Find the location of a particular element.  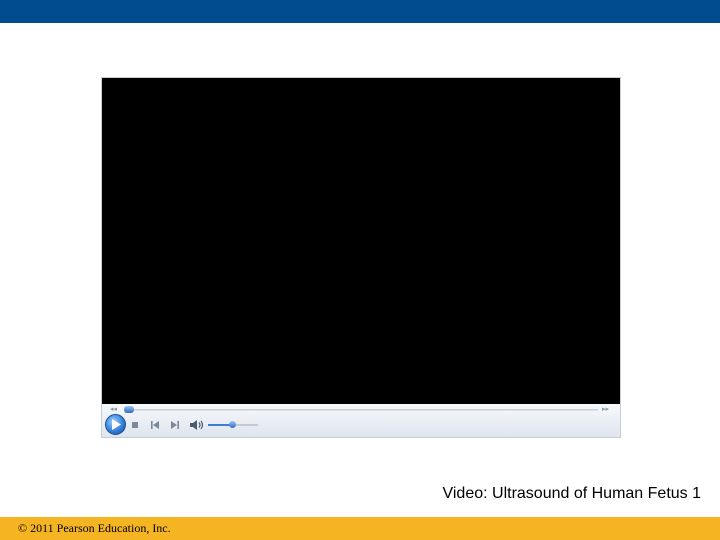

player-controls: ◂◂ ▸▸ is located at coordinates (361, 420).